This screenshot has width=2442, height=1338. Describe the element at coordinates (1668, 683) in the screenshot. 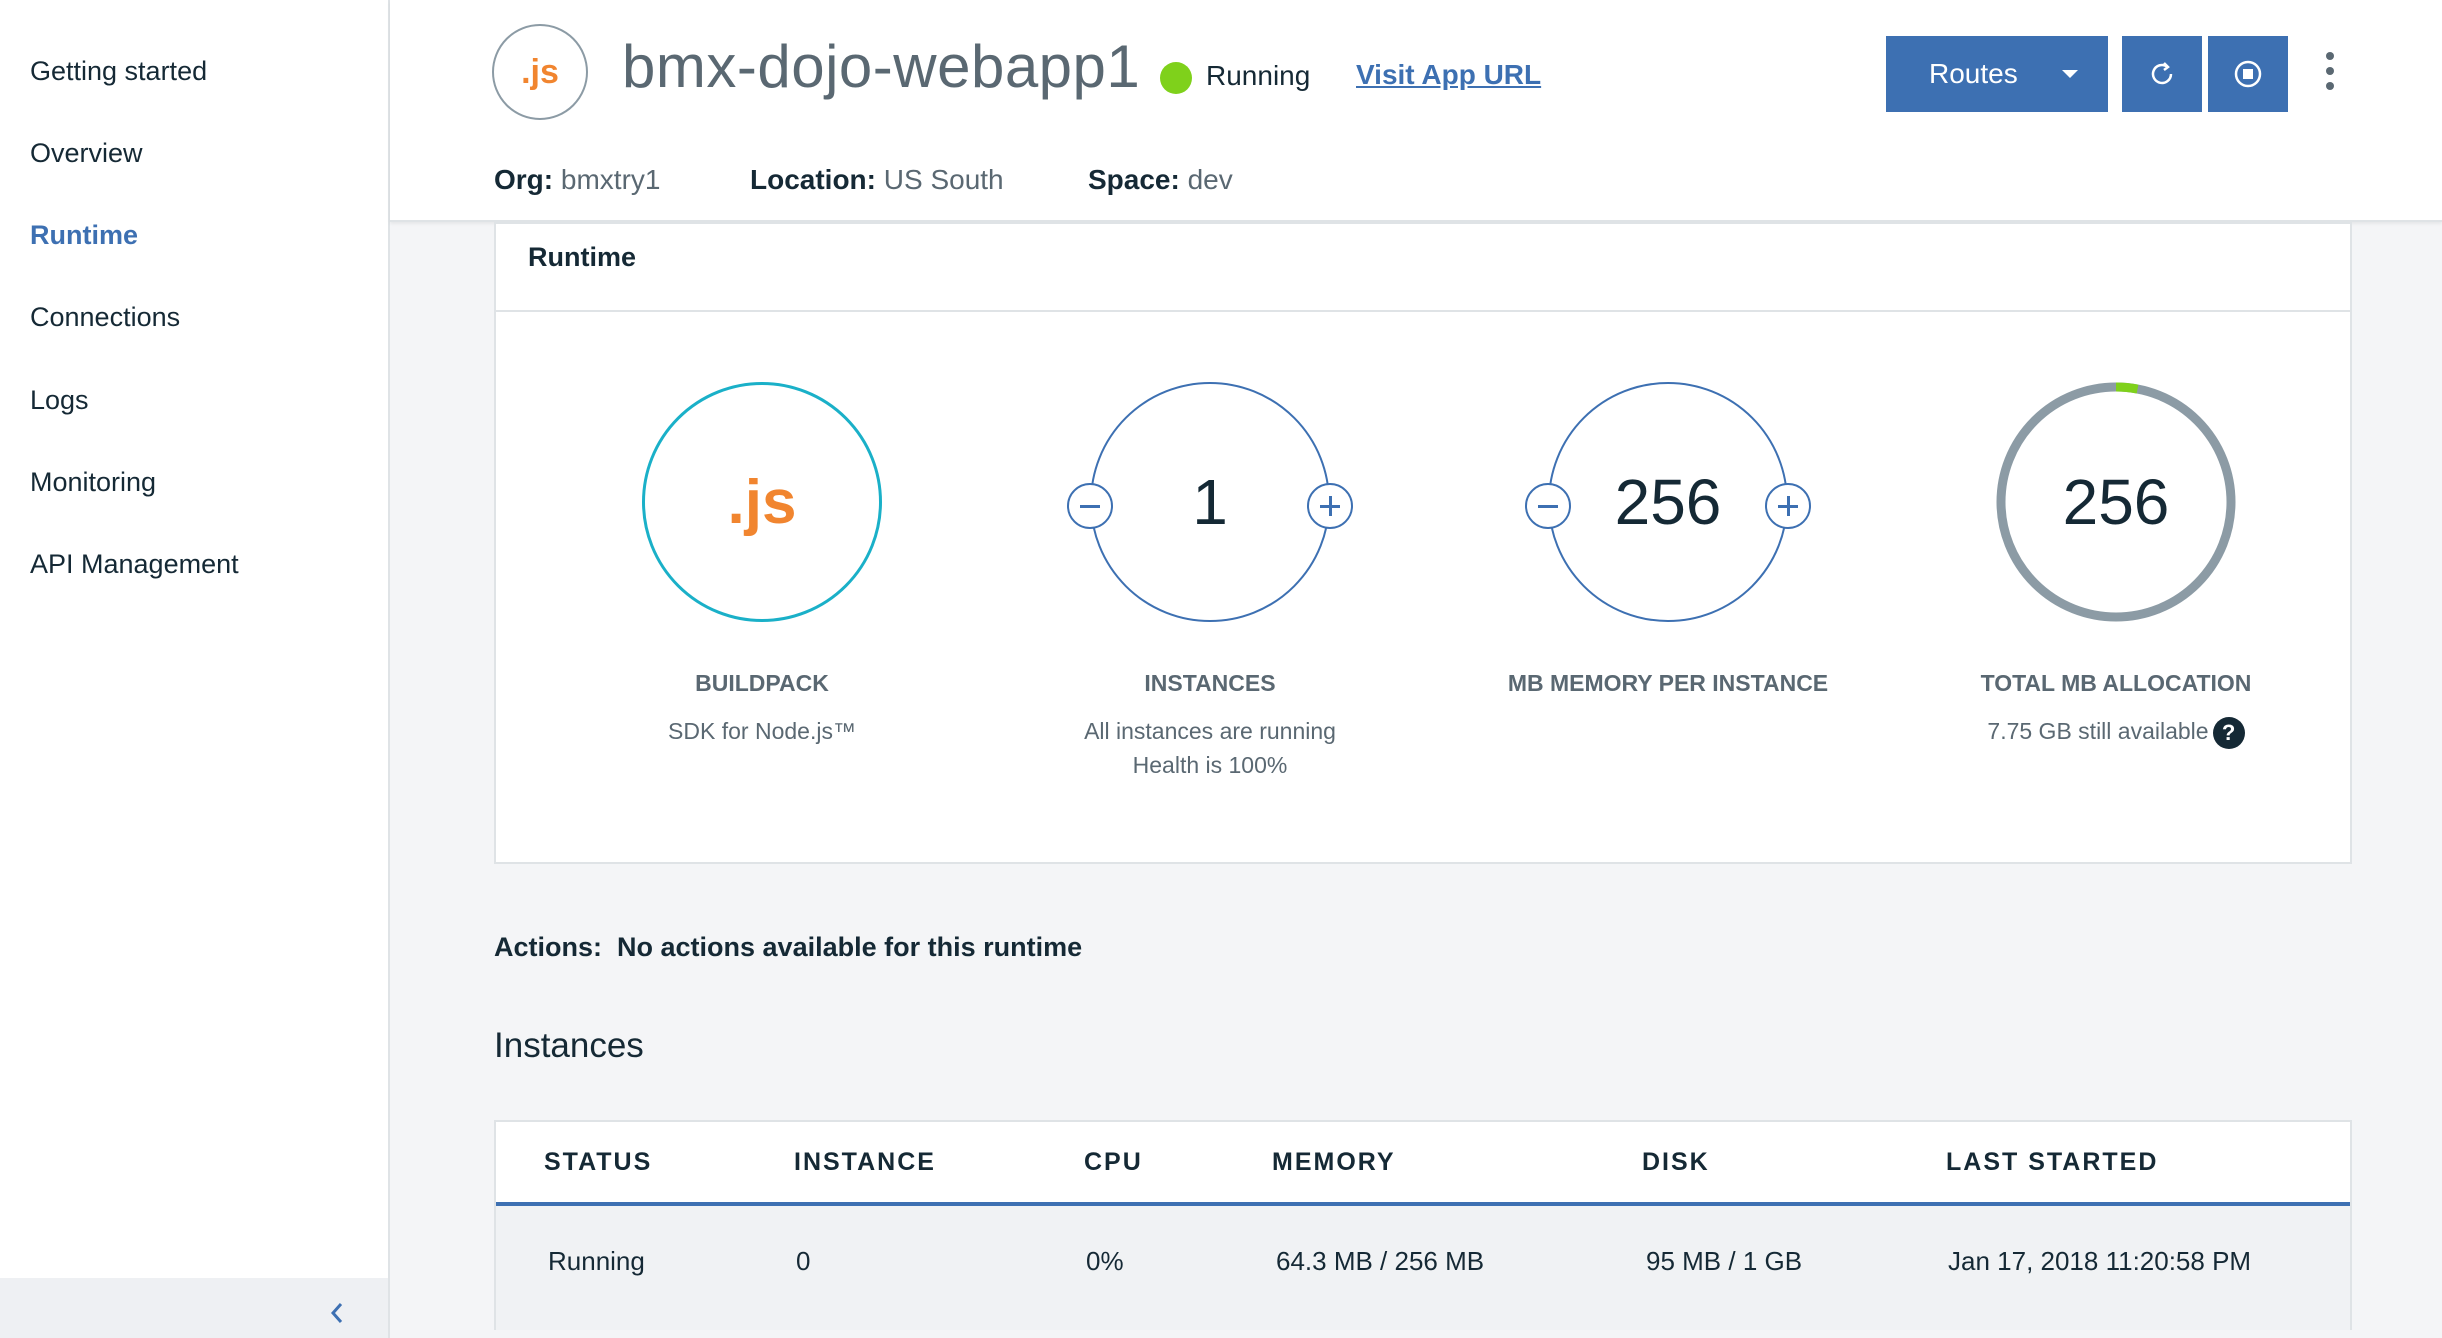

I see `memory-label: MB MEMORY PER INSTANCE` at that location.